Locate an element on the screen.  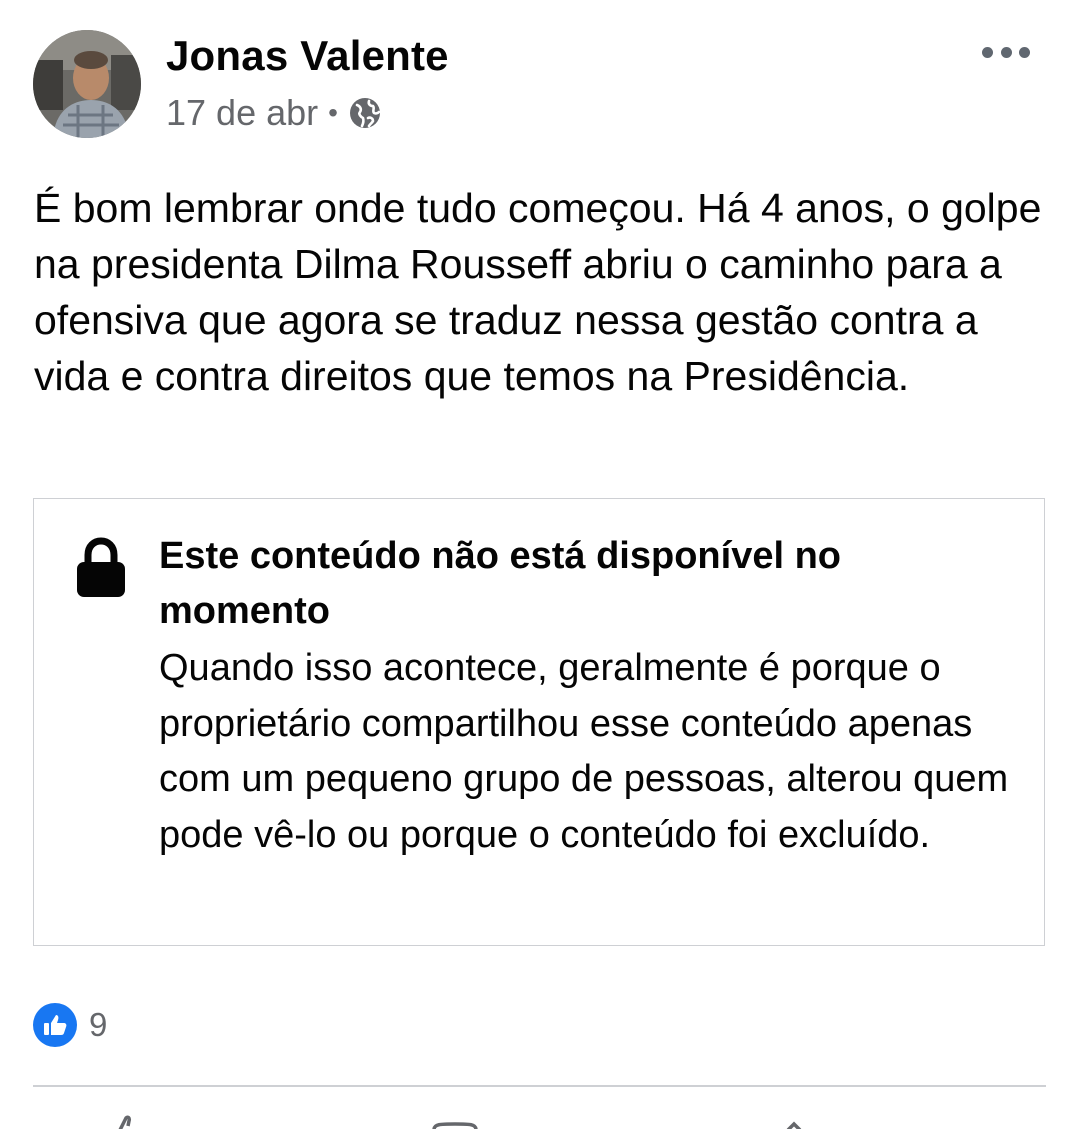
reaction-count: 9 is located at coordinates (98, 1024).